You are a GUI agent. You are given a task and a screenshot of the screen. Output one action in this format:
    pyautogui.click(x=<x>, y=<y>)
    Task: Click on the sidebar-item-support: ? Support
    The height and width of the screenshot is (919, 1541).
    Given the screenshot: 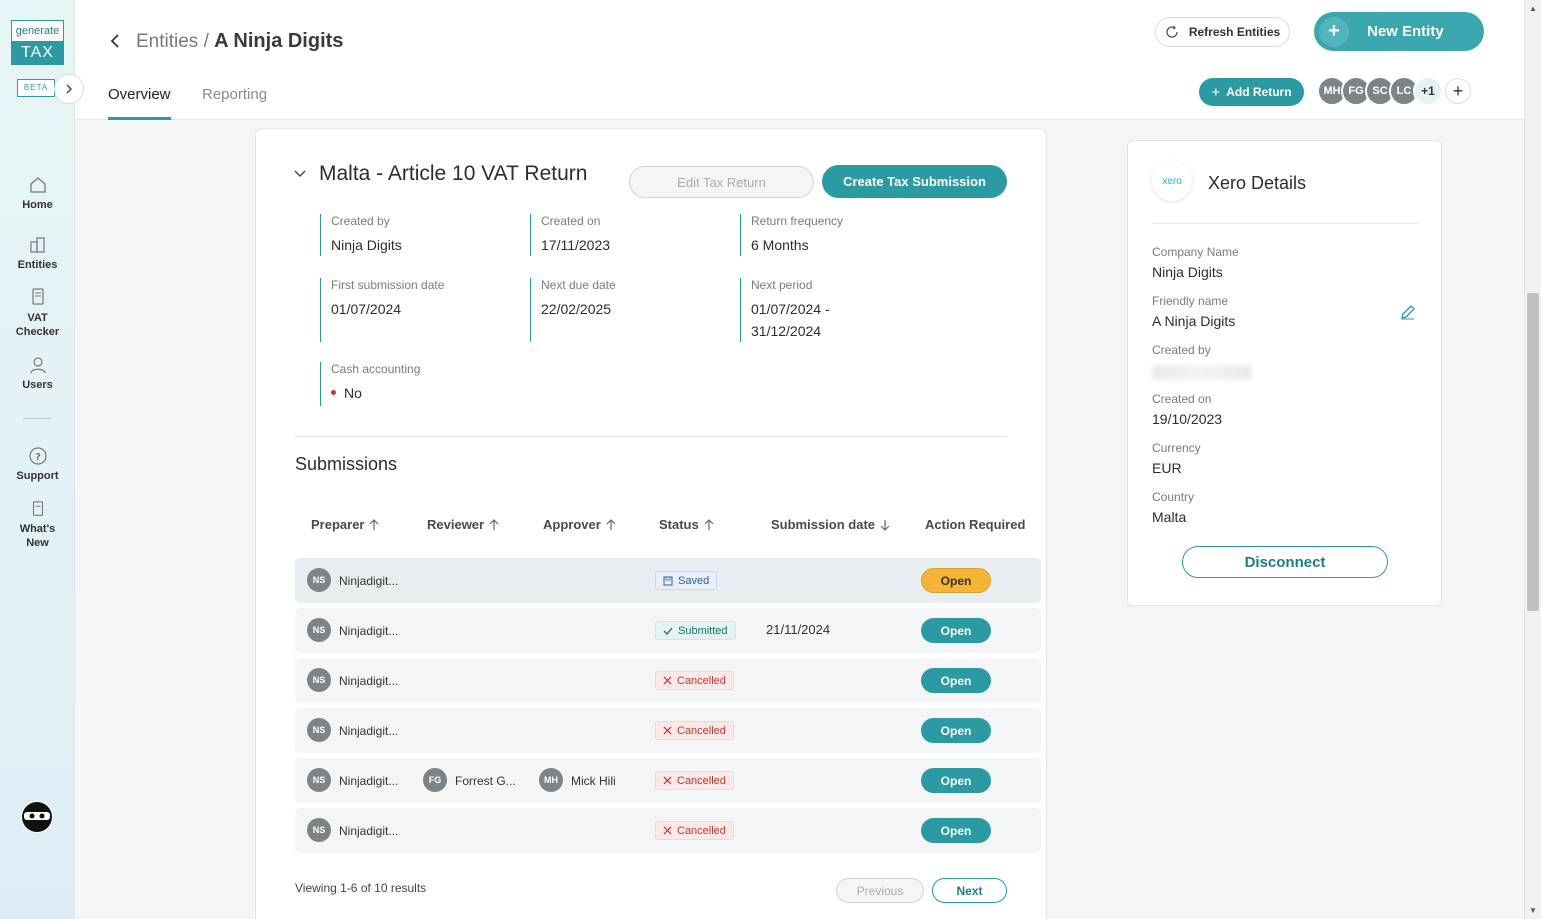 What is the action you would take?
    pyautogui.click(x=37, y=464)
    